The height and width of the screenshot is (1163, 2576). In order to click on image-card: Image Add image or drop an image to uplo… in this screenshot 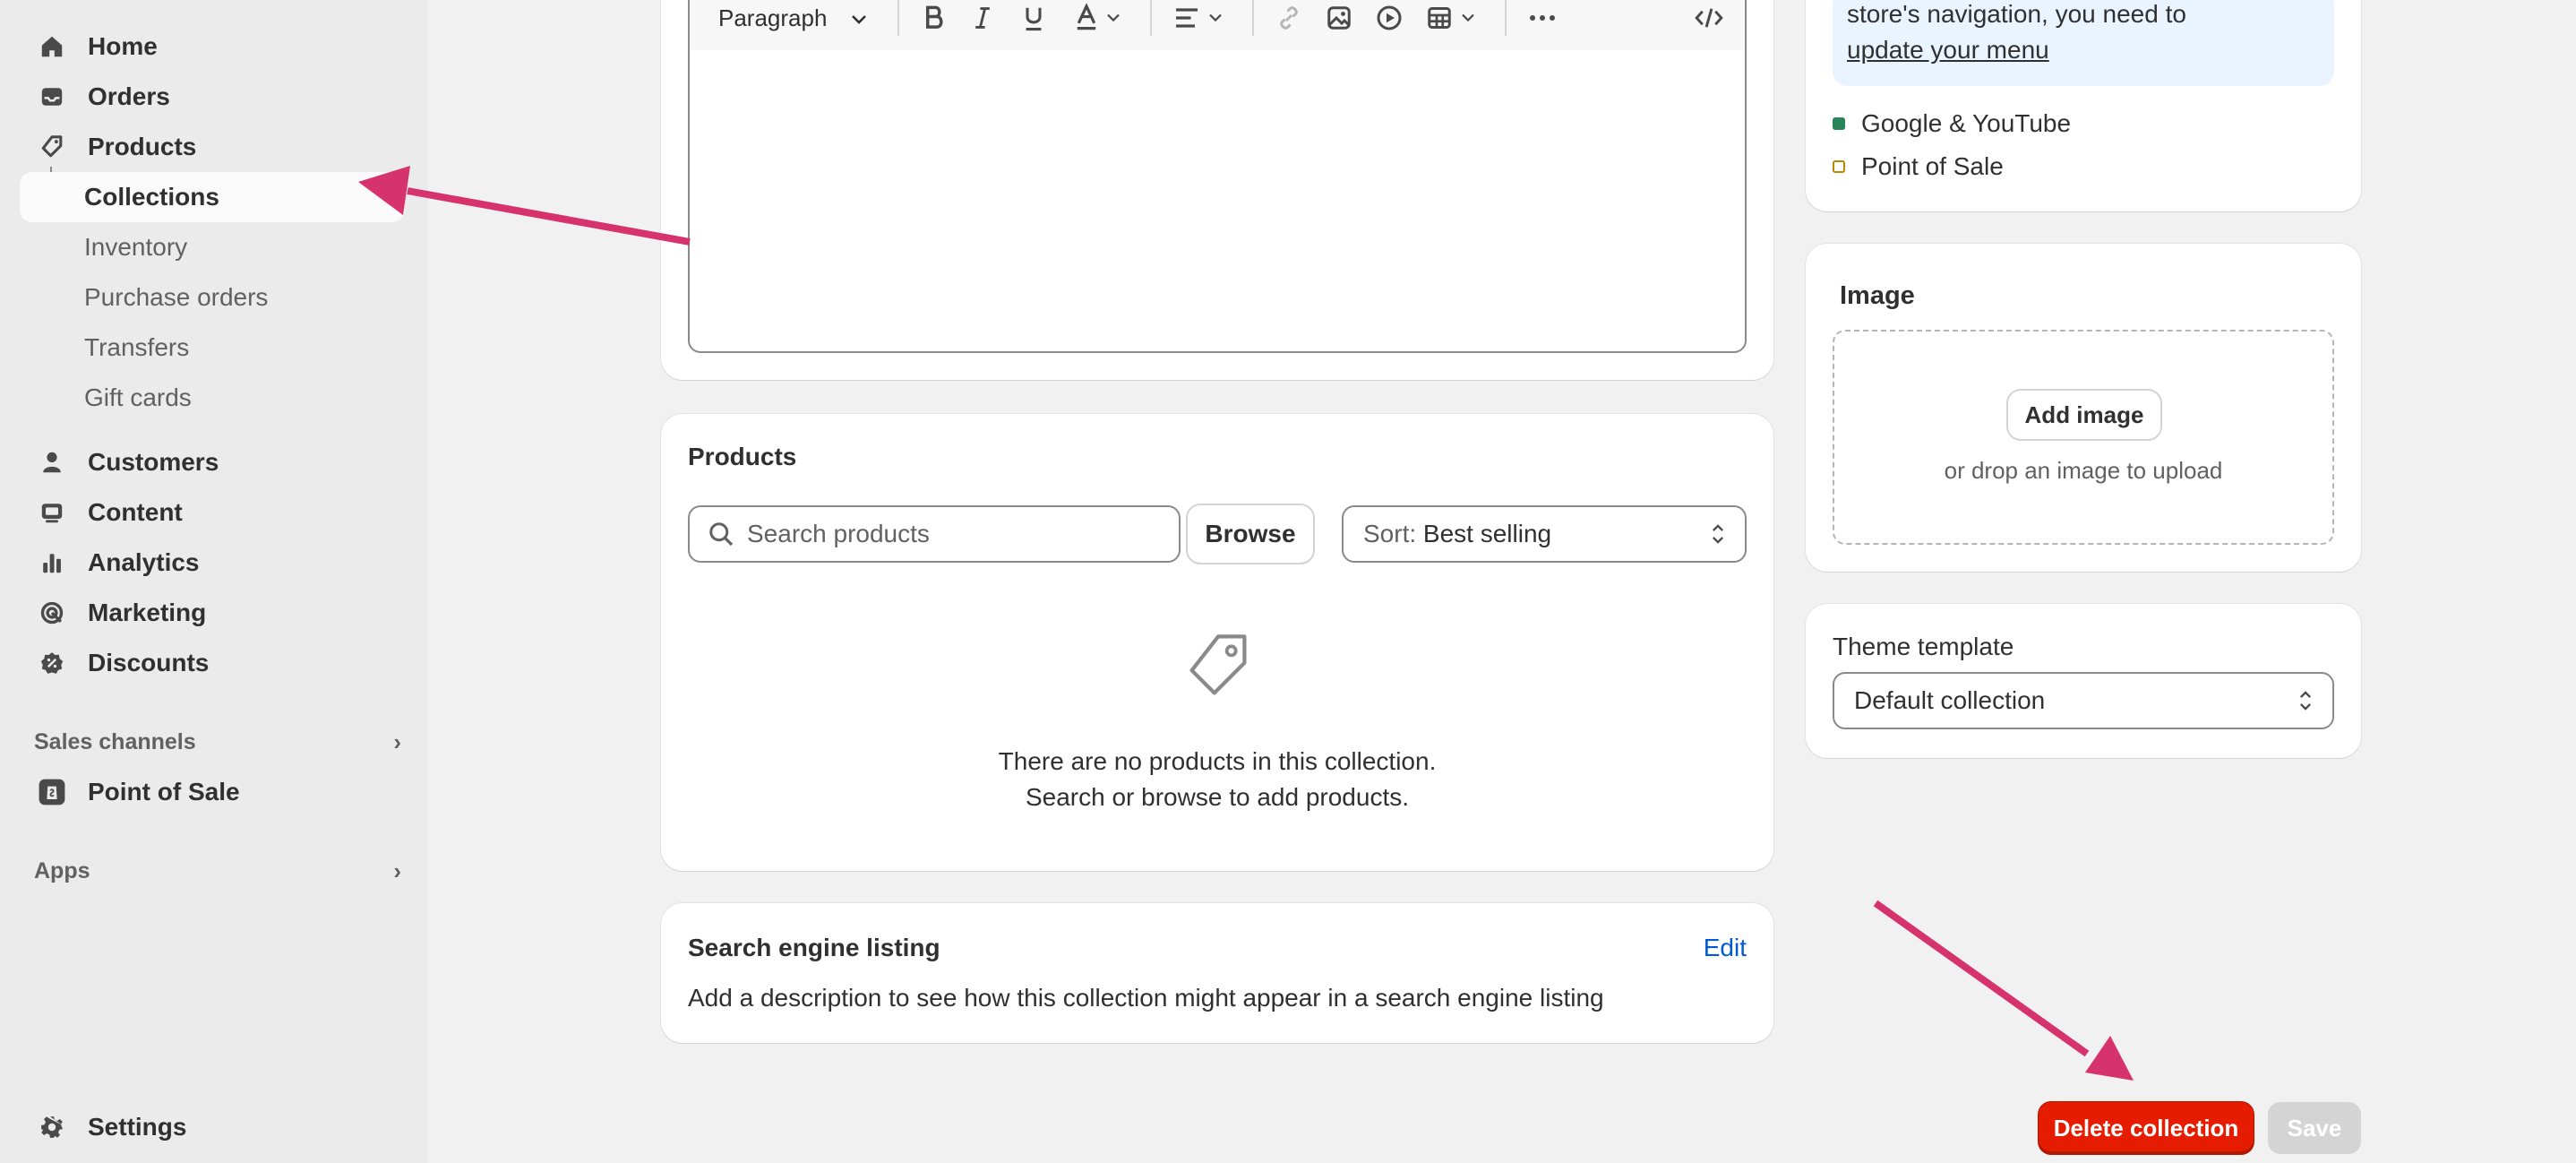, I will do `click(2083, 408)`.